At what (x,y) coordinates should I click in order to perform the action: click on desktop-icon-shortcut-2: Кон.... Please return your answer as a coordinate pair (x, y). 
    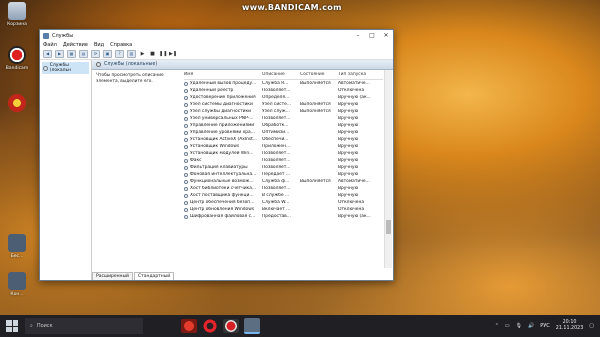
    Looking at the image, I should click on (17, 284).